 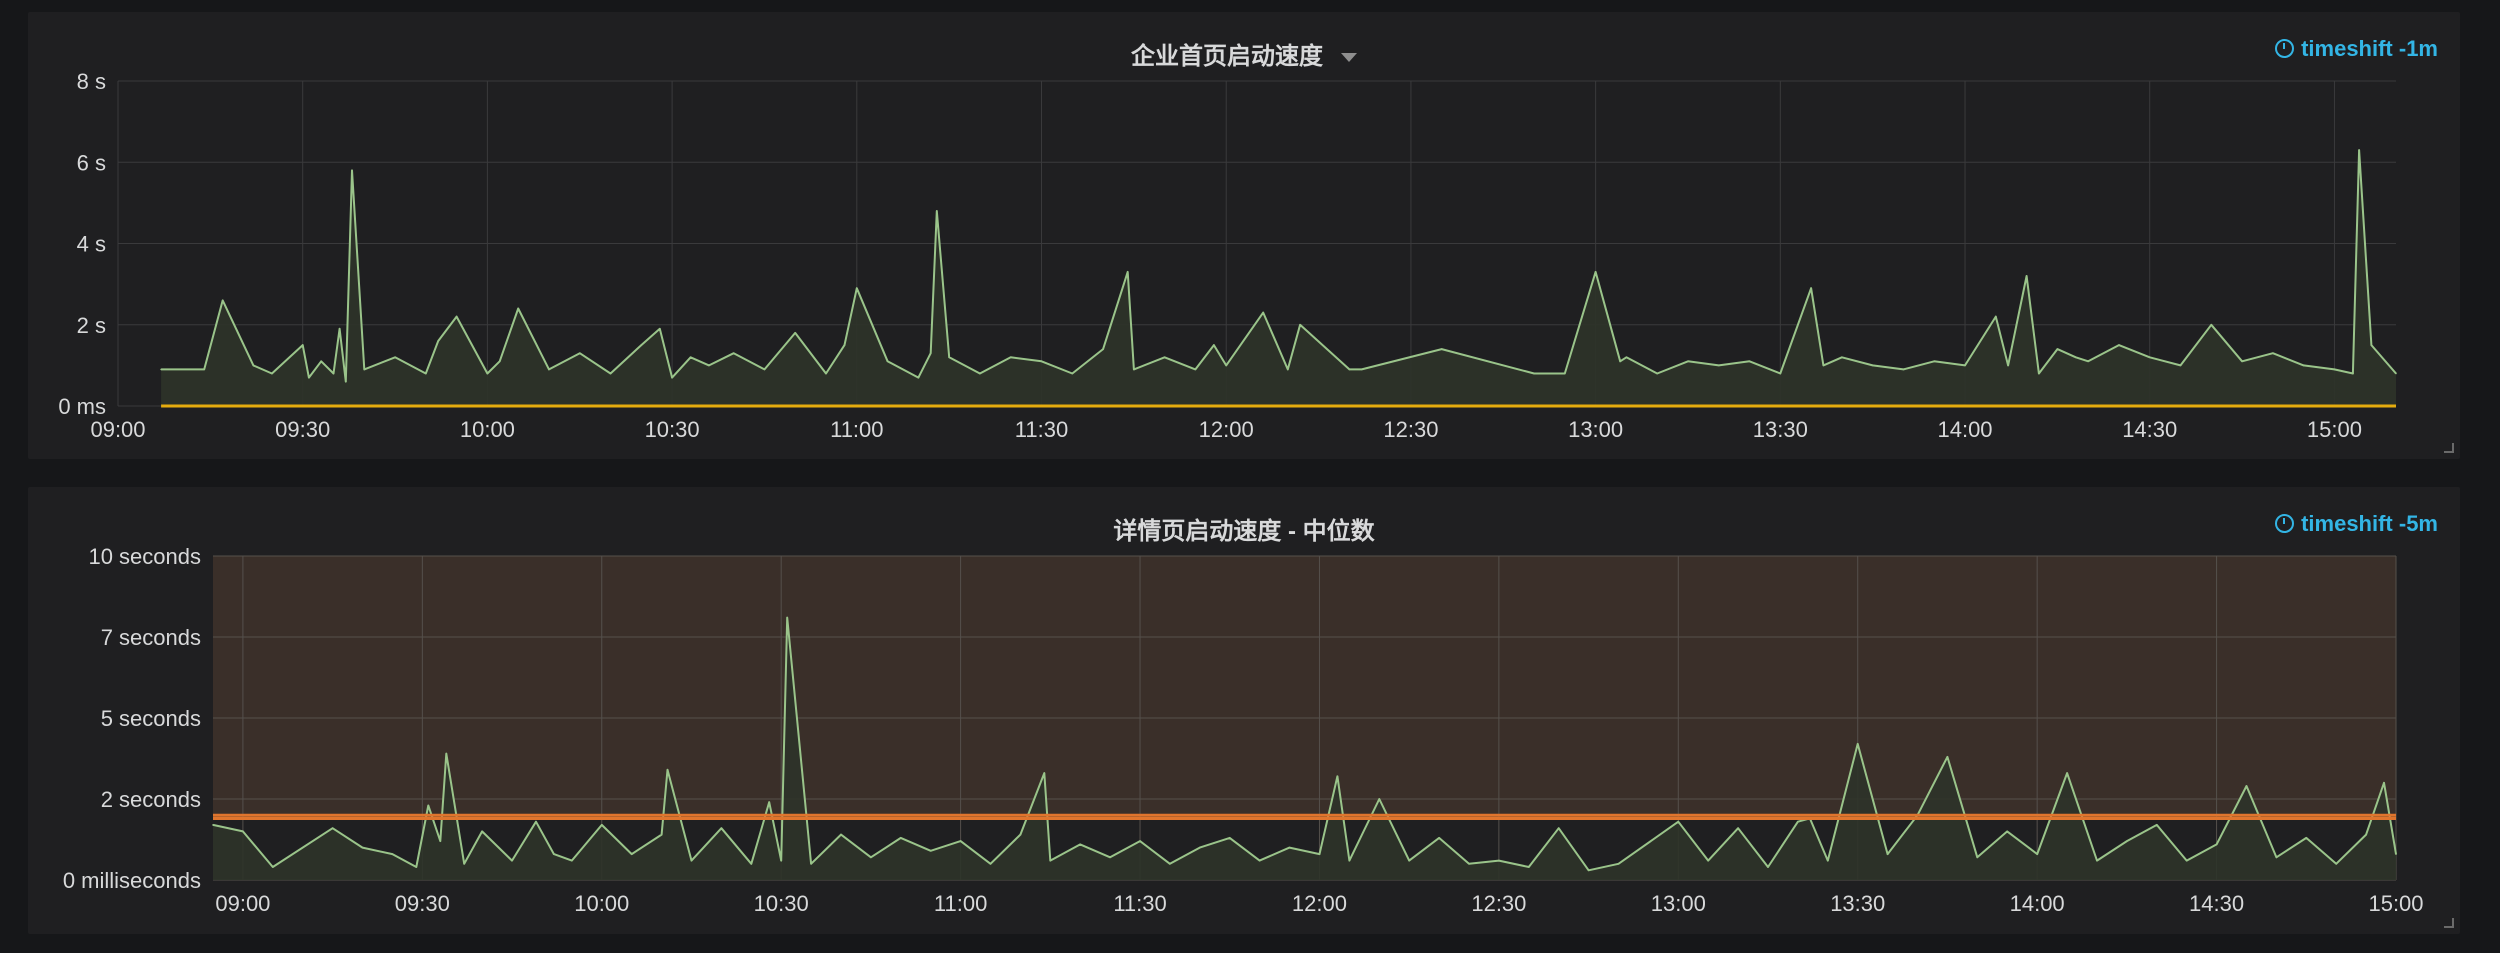 What do you see at coordinates (1595, 429) in the screenshot?
I see `x-tick-label: 13:00` at bounding box center [1595, 429].